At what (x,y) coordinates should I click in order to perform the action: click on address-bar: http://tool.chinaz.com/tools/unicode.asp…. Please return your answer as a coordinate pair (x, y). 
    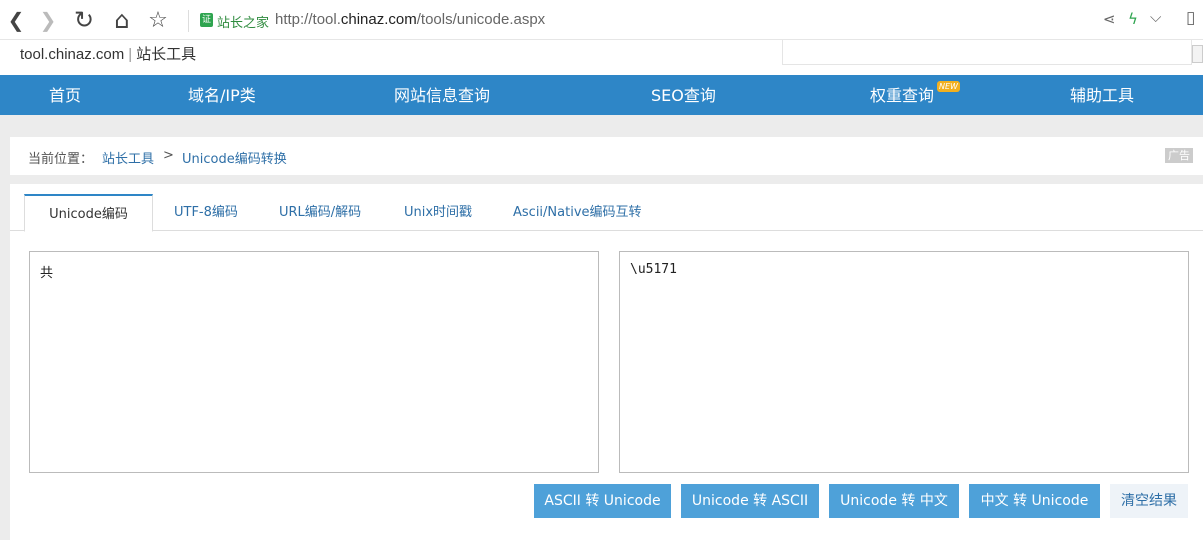
    Looking at the image, I should click on (410, 19).